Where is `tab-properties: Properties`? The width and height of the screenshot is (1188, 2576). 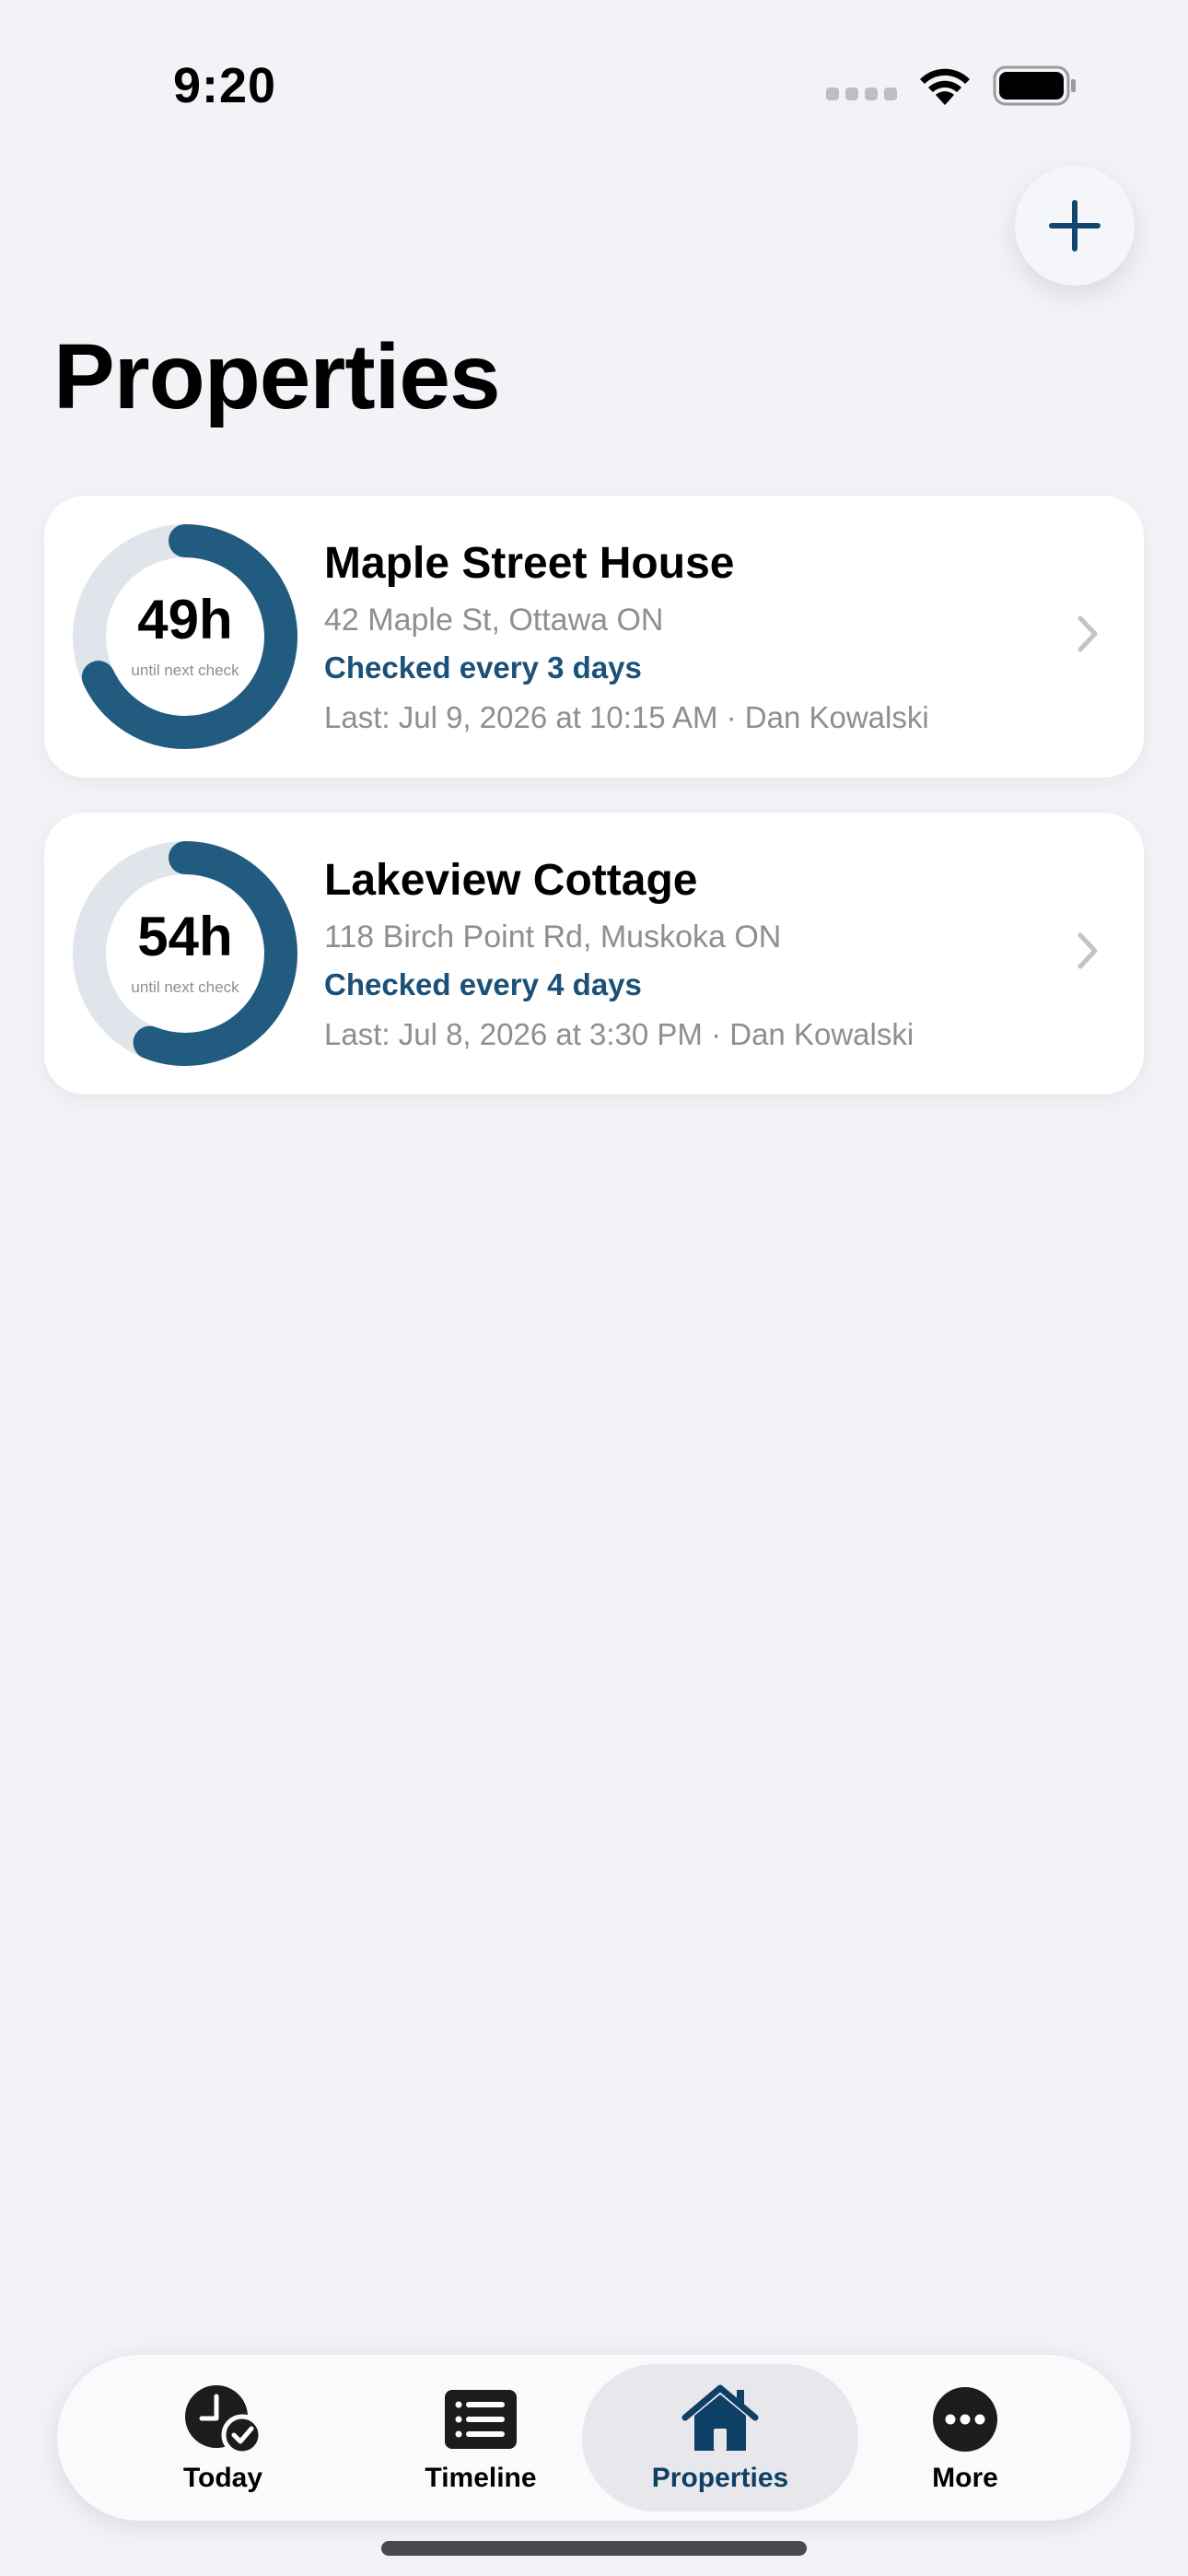 tab-properties: Properties is located at coordinates (720, 2438).